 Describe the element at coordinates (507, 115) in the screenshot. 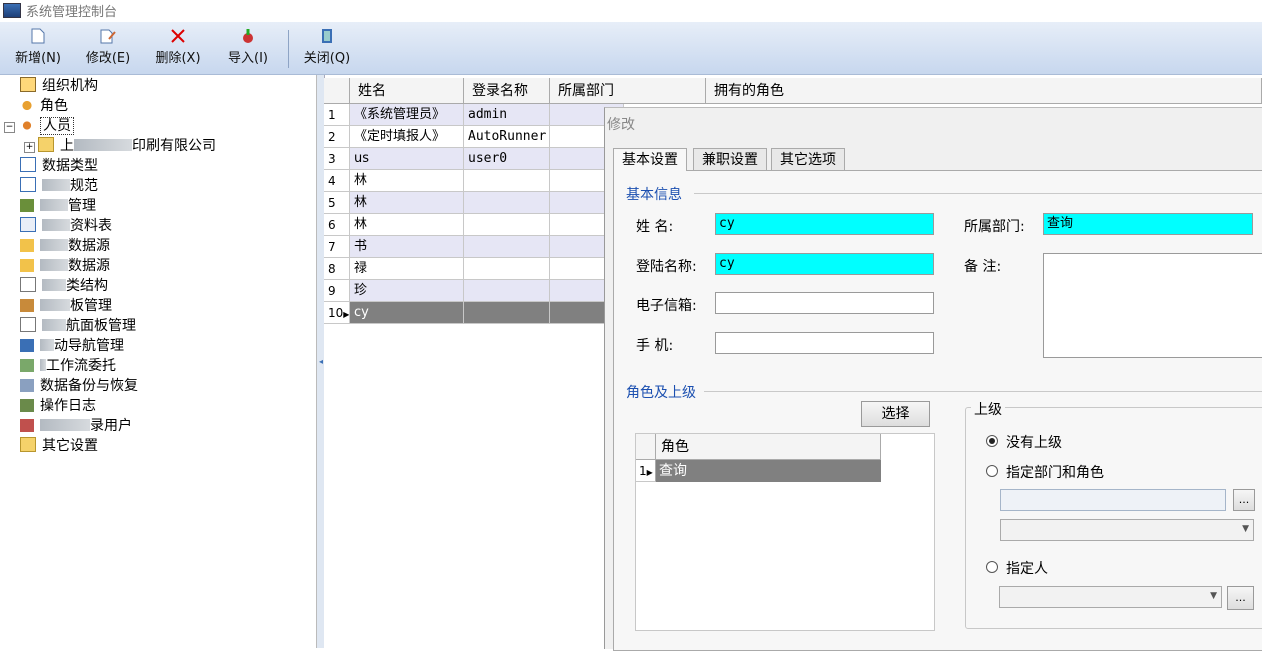

I see `cell-login: admin` at that location.